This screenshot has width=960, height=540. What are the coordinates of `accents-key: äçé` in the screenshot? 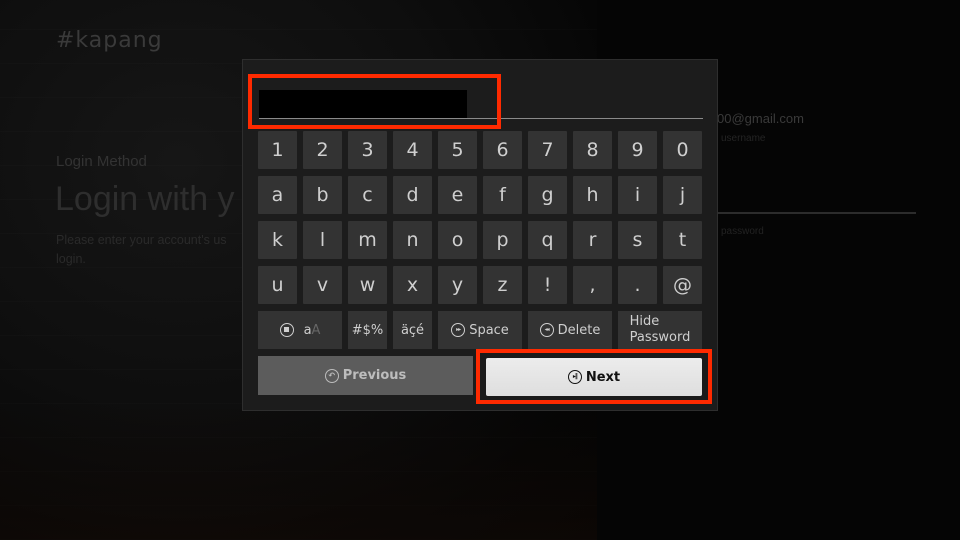 It's located at (412, 330).